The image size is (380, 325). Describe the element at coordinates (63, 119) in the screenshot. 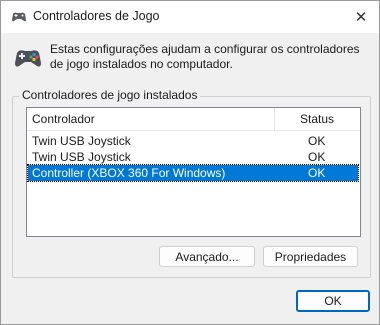

I see `column-header-controller: Controlador` at that location.